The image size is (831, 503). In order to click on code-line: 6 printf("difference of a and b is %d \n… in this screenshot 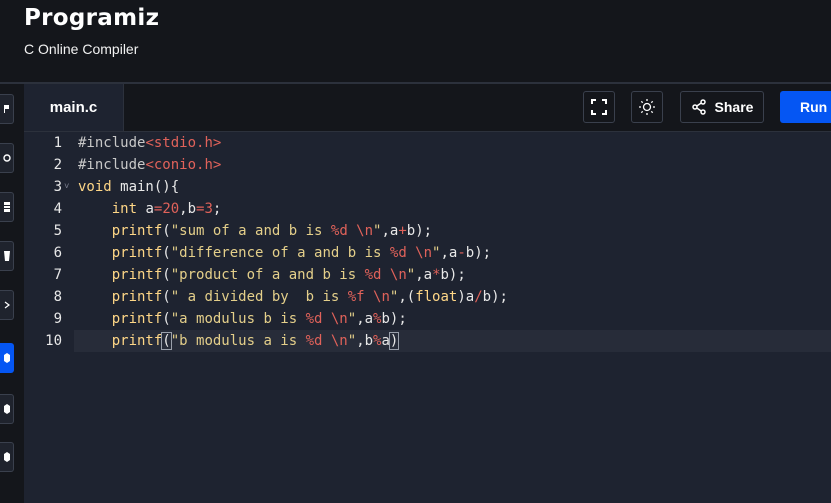, I will do `click(427, 253)`.